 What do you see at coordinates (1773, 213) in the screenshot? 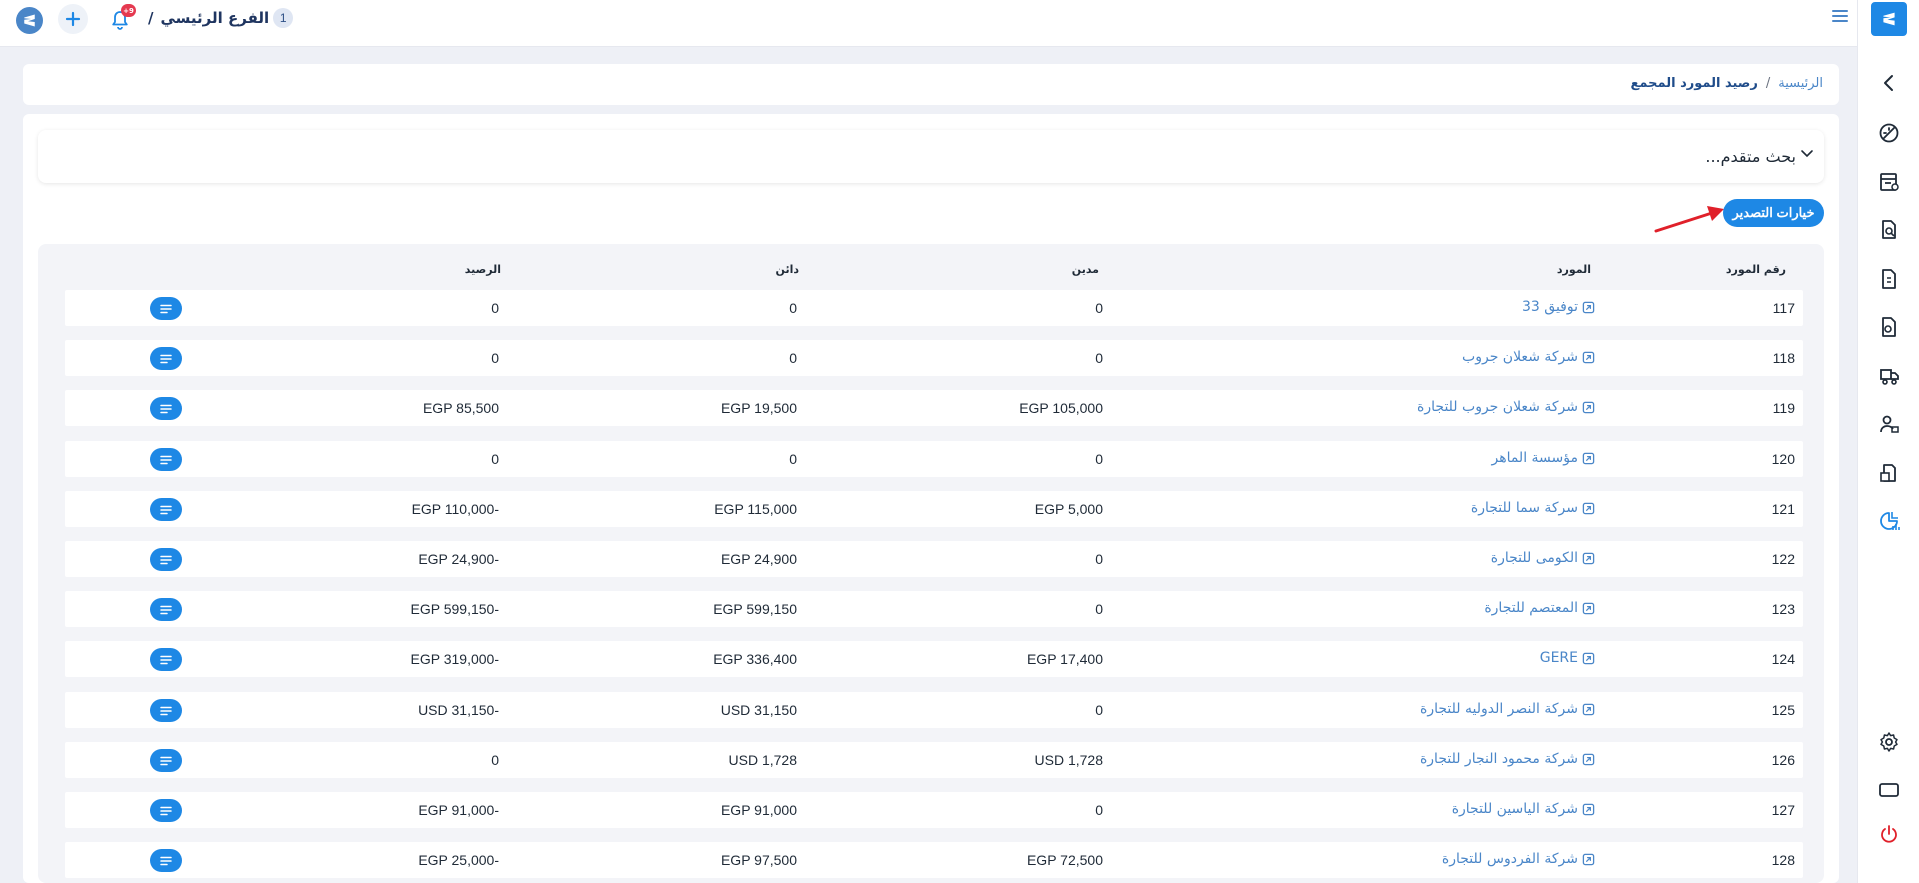
I see `export-options-button: خيارات التصدير` at bounding box center [1773, 213].